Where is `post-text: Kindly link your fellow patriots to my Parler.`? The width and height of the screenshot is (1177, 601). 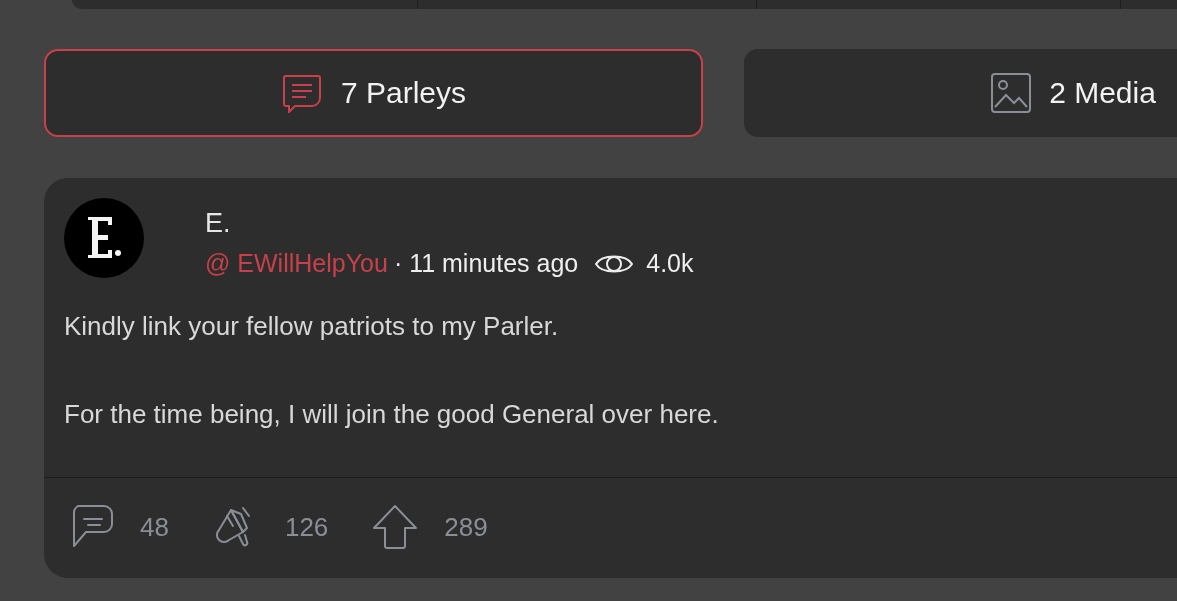 post-text: Kindly link your fellow patriots to my Parler. is located at coordinates (312, 326).